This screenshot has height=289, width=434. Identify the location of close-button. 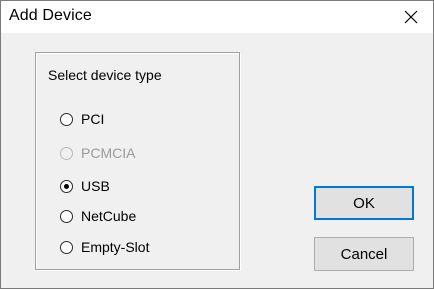
(411, 17).